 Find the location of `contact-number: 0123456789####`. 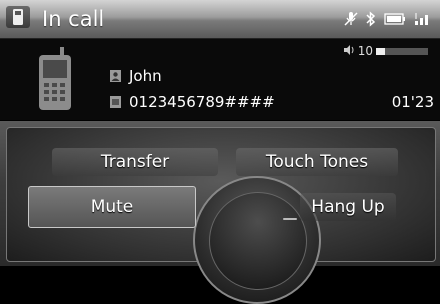

contact-number: 0123456789#### is located at coordinates (202, 102).